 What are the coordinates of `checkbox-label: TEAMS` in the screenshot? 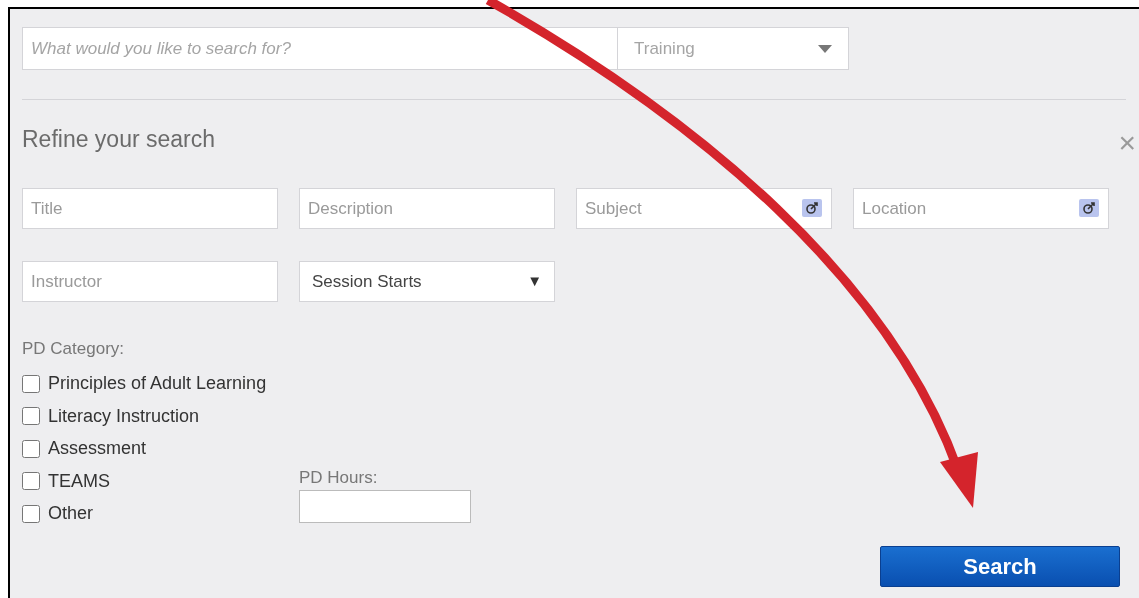 It's located at (79, 481).